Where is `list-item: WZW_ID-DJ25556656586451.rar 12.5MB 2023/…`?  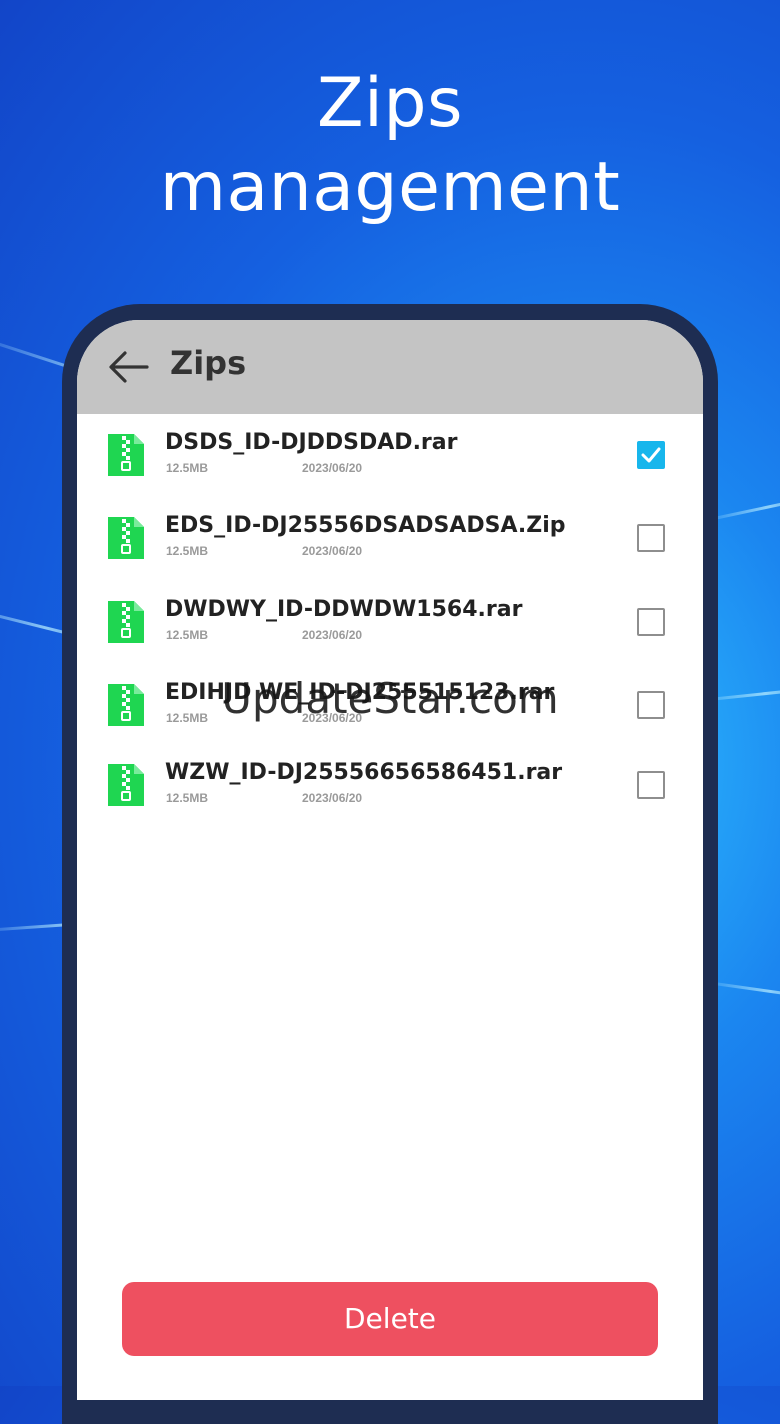 list-item: WZW_ID-DJ25556656586451.rar 12.5MB 2023/… is located at coordinates (390, 784).